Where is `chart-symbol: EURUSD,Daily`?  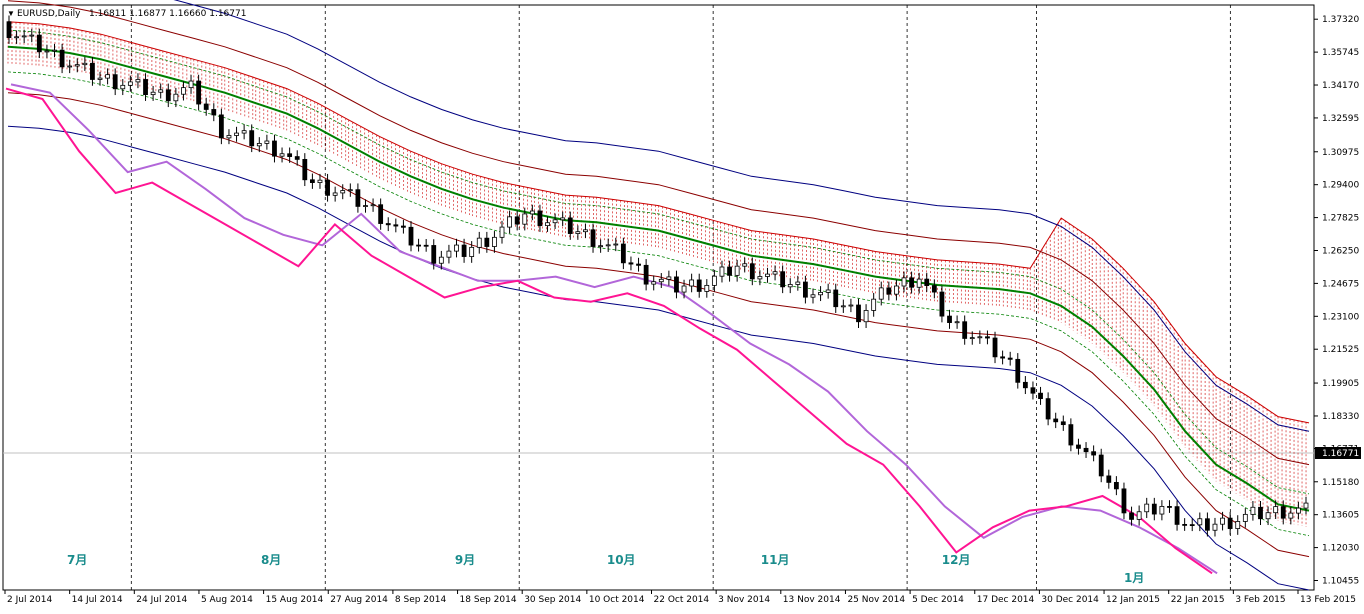
chart-symbol: EURUSD,Daily is located at coordinates (49, 14).